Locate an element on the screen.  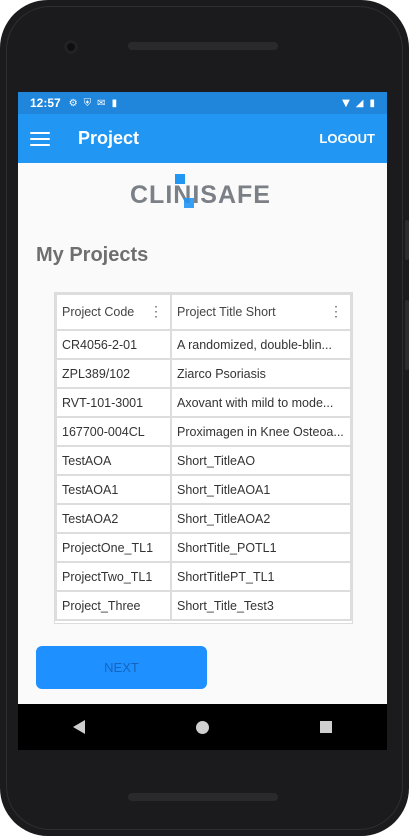
bottom-speaker is located at coordinates (203, 797).